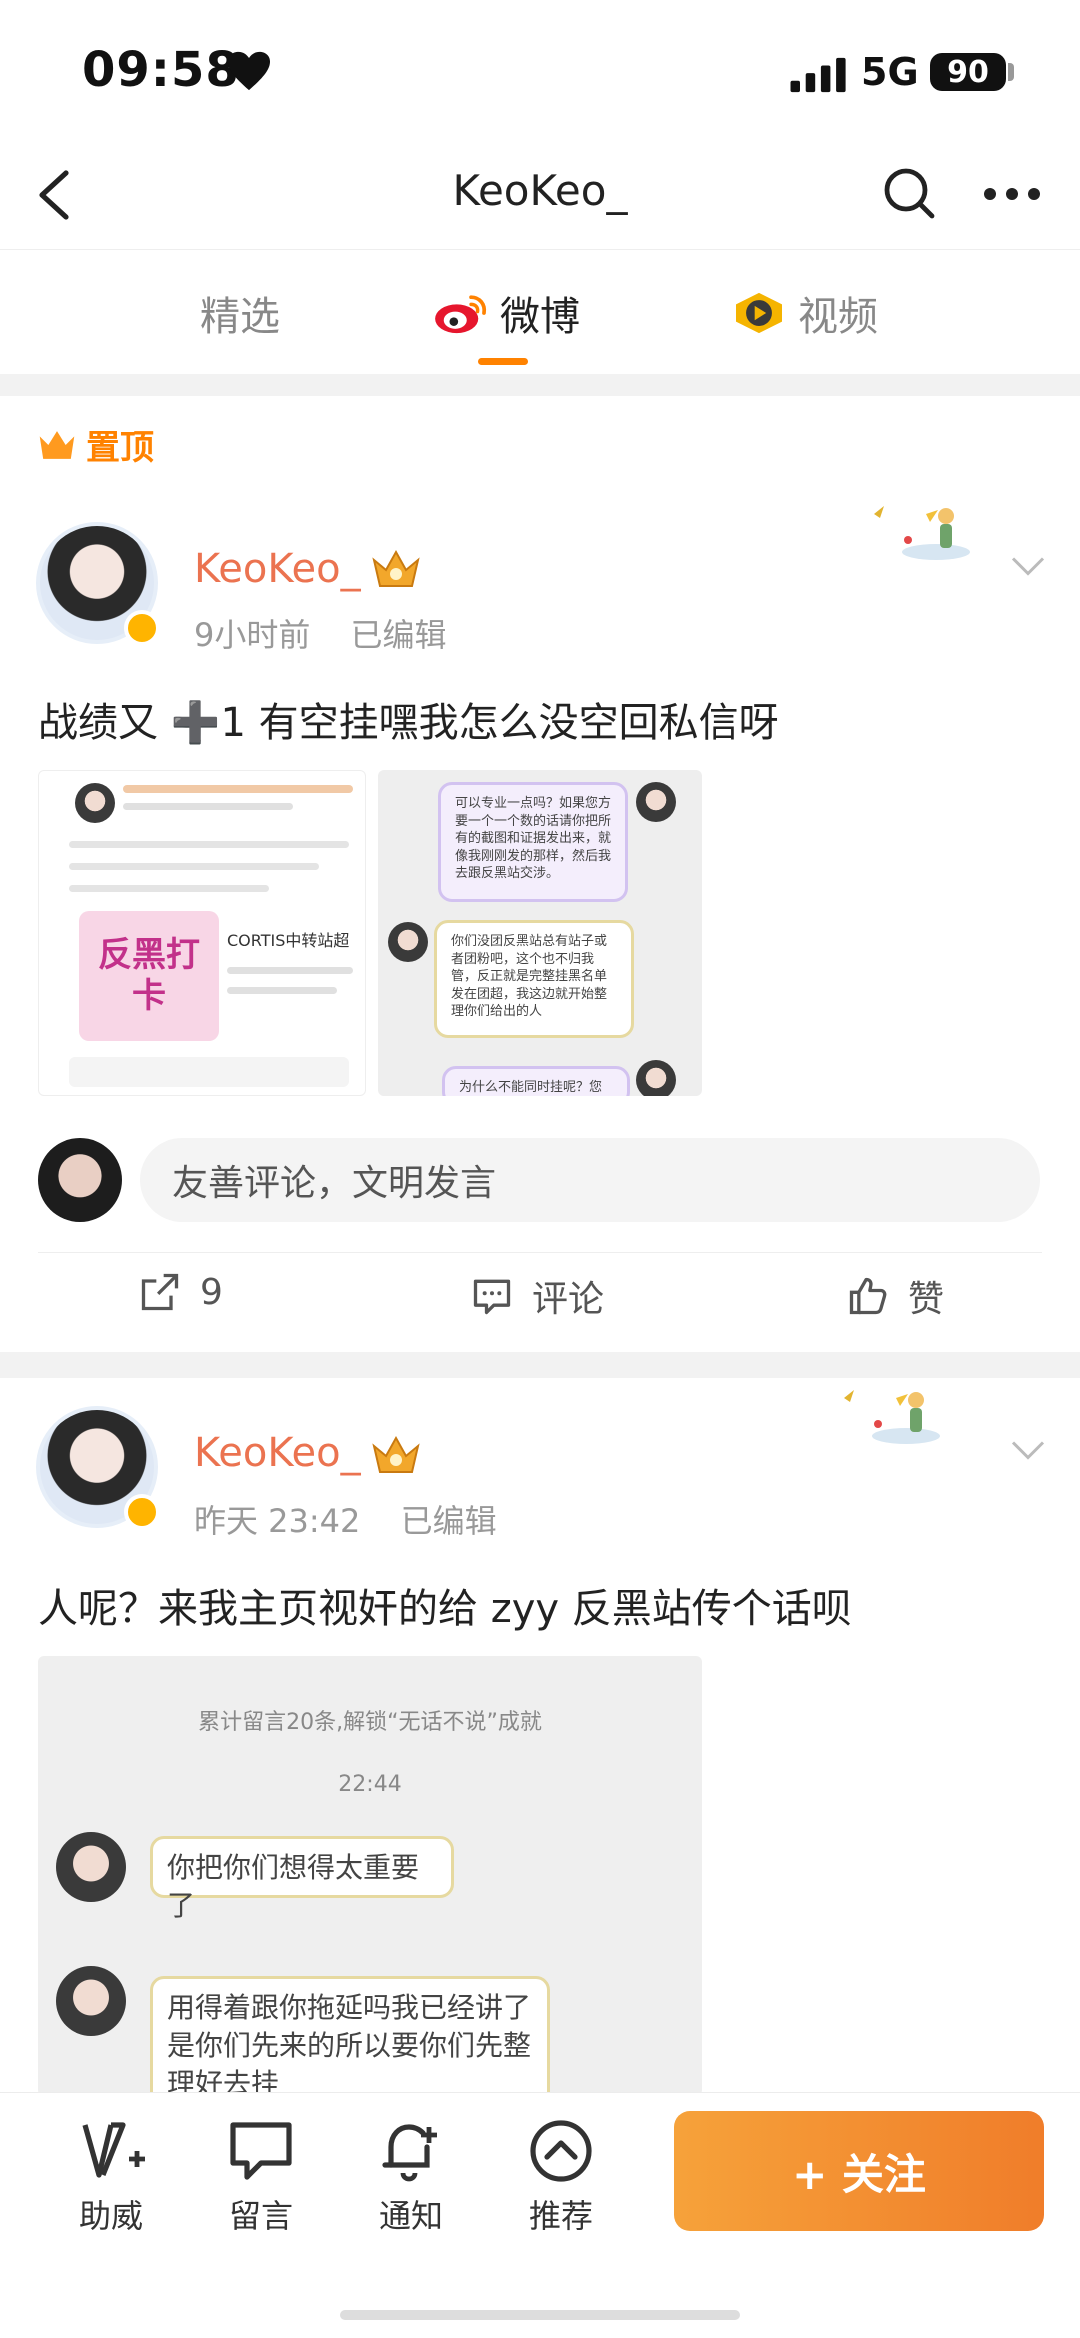  What do you see at coordinates (1011, 72) in the screenshot?
I see `battery-tip` at bounding box center [1011, 72].